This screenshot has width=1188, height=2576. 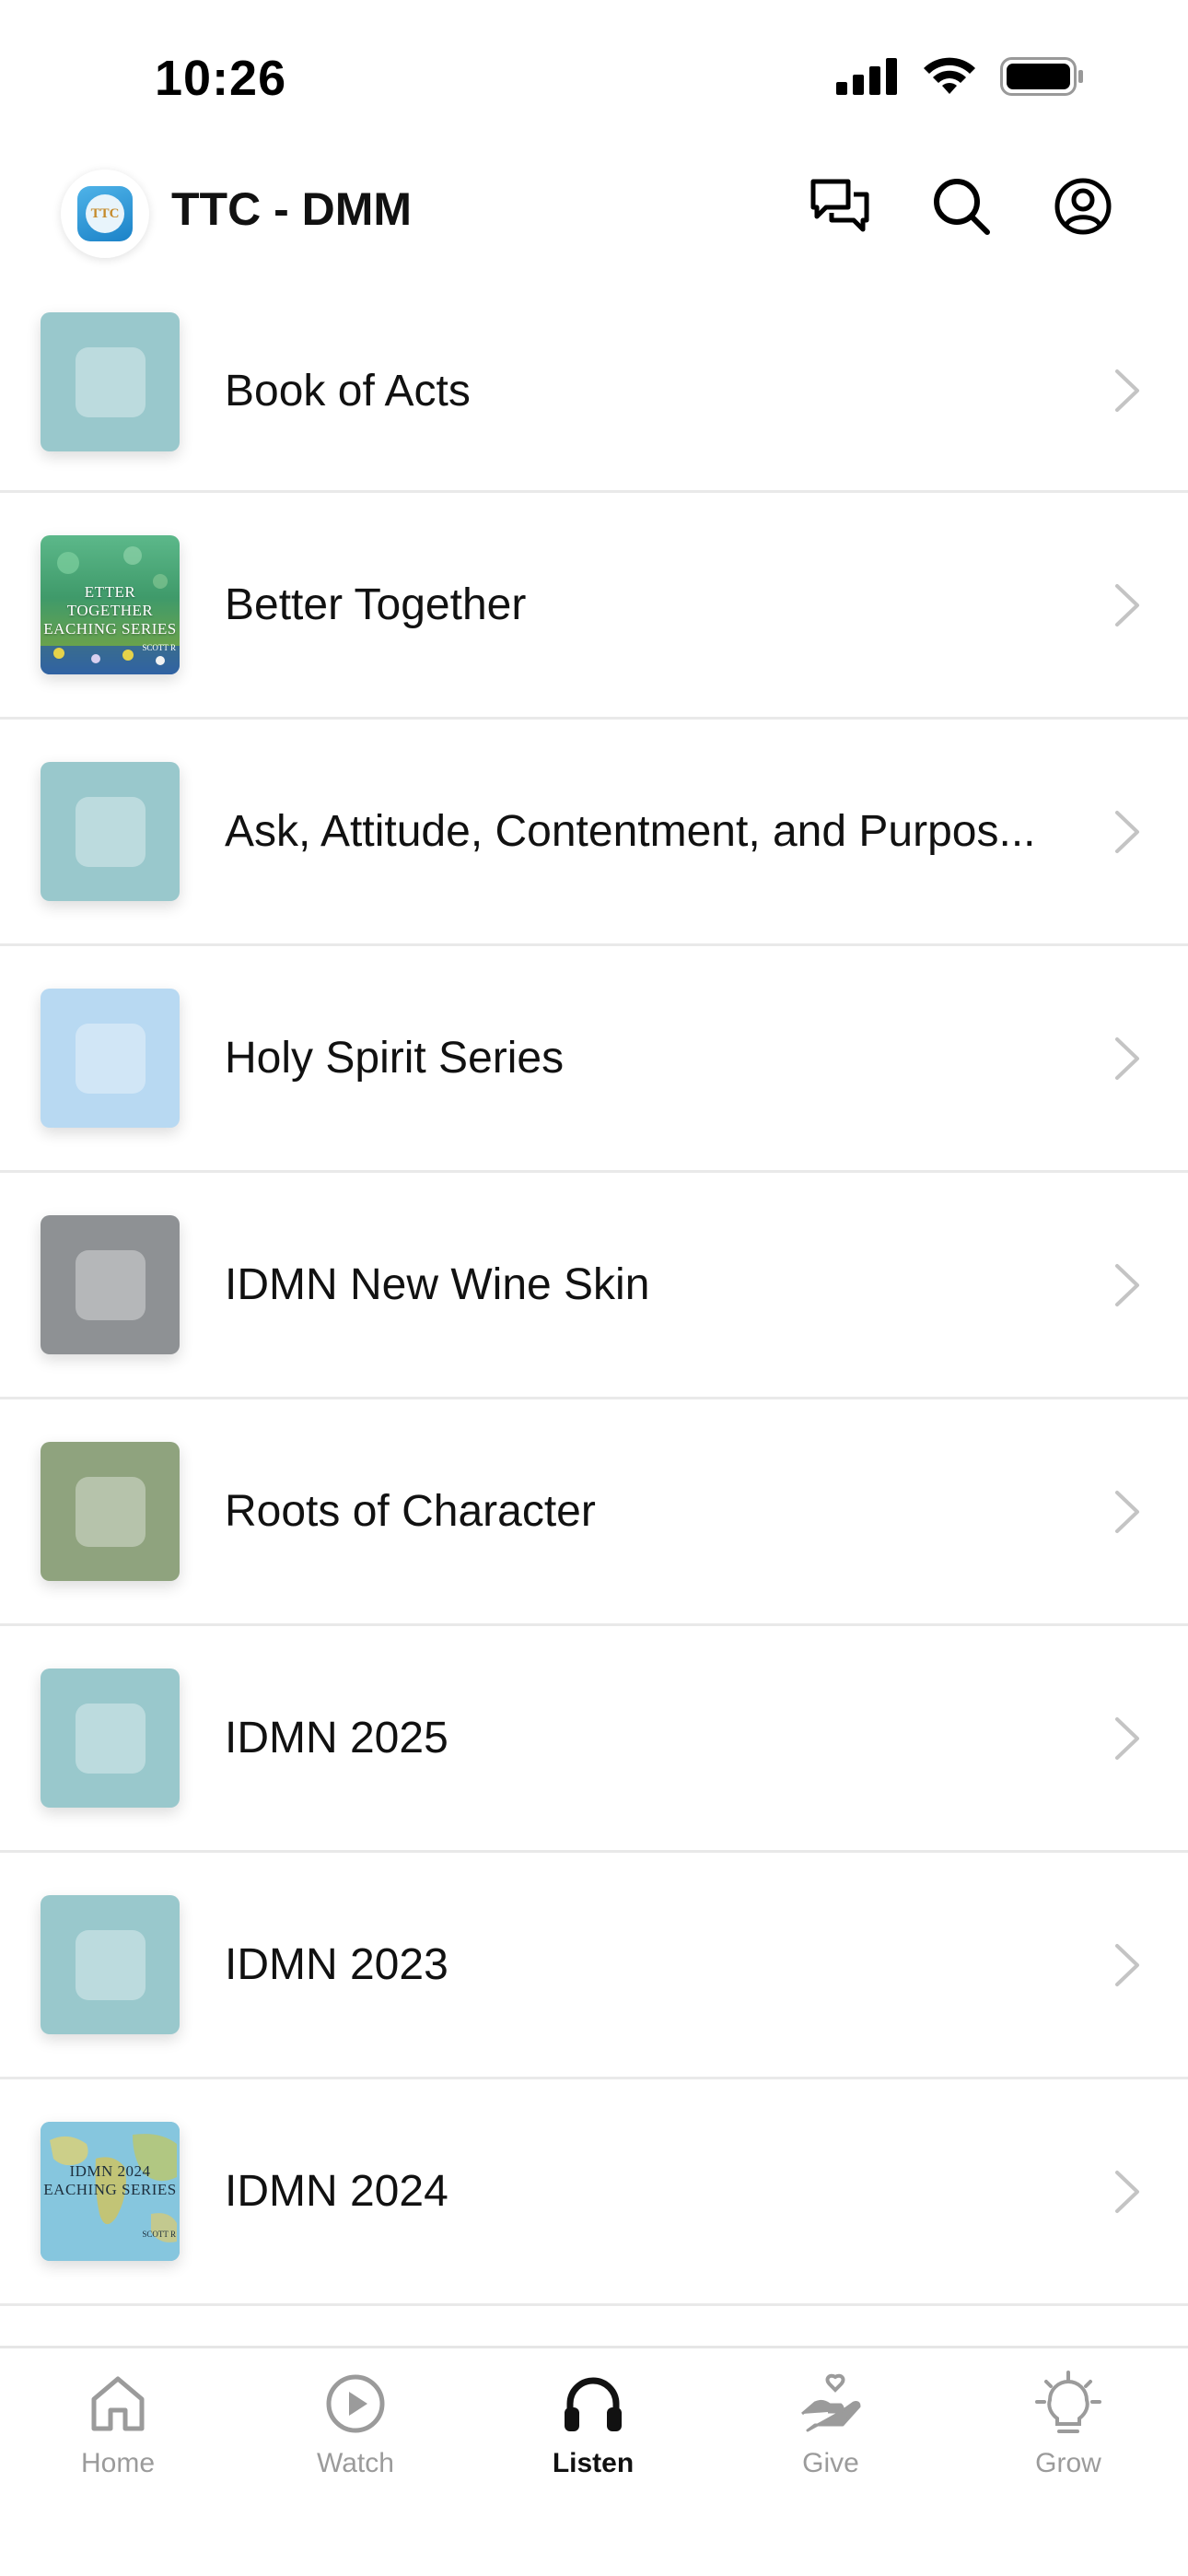 What do you see at coordinates (355, 2463) in the screenshot?
I see `tab-label: Watch` at bounding box center [355, 2463].